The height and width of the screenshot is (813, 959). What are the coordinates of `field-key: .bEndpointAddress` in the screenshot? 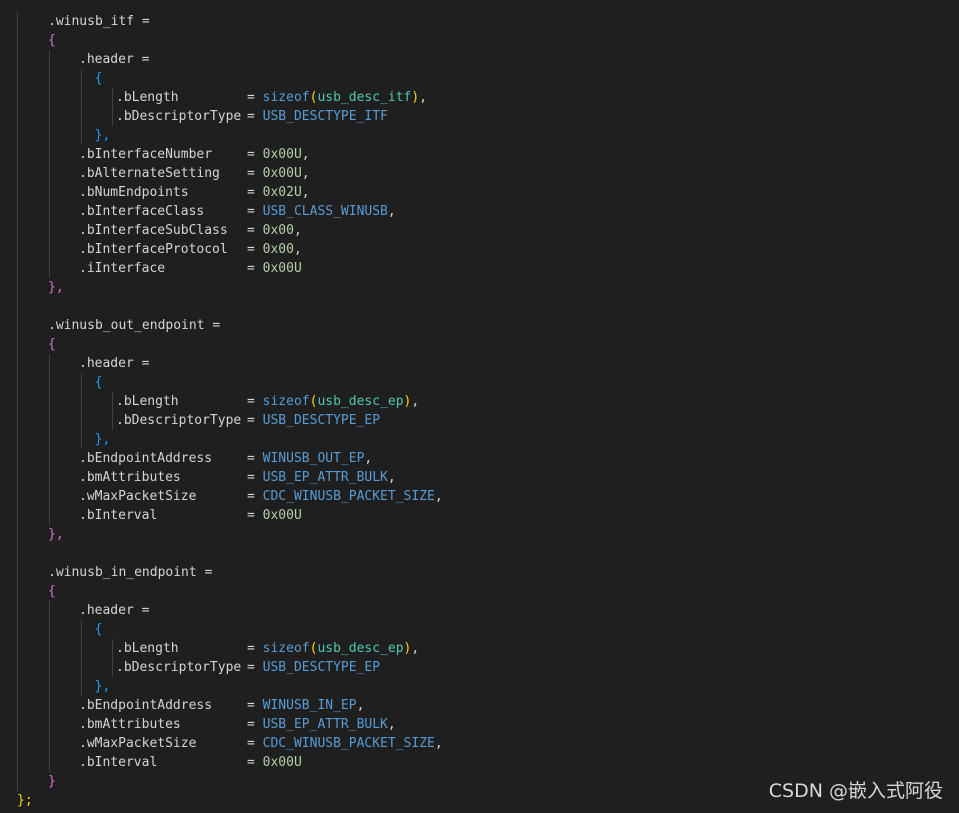 It's located at (145, 705).